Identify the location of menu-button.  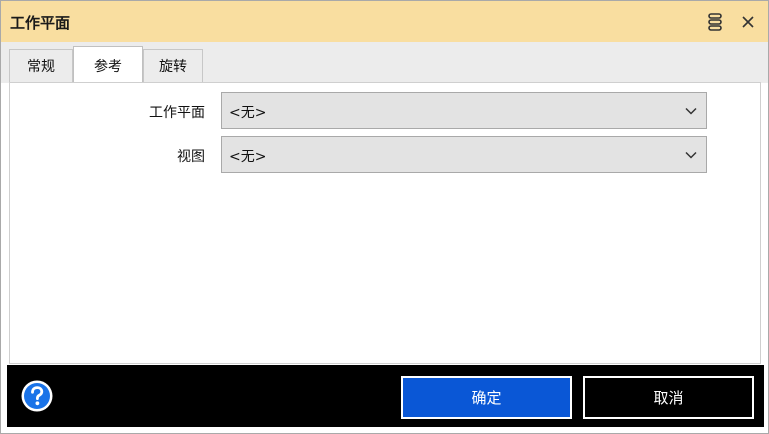
(715, 22).